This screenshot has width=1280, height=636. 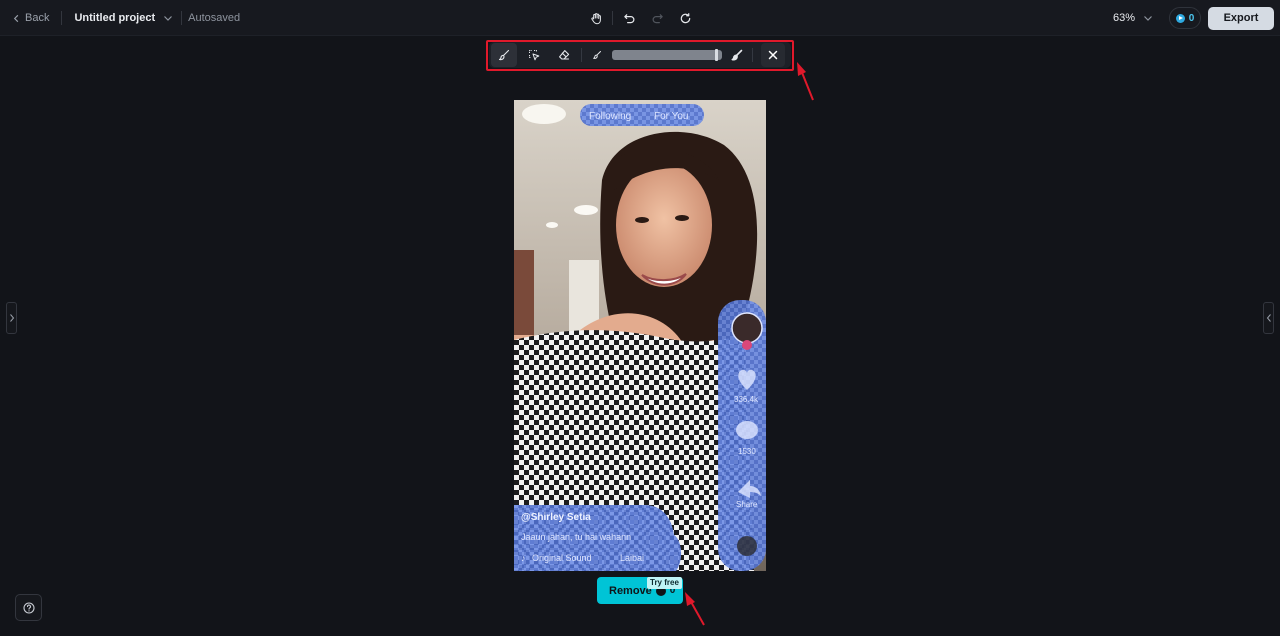 What do you see at coordinates (37, 18) in the screenshot?
I see `back-label: Back` at bounding box center [37, 18].